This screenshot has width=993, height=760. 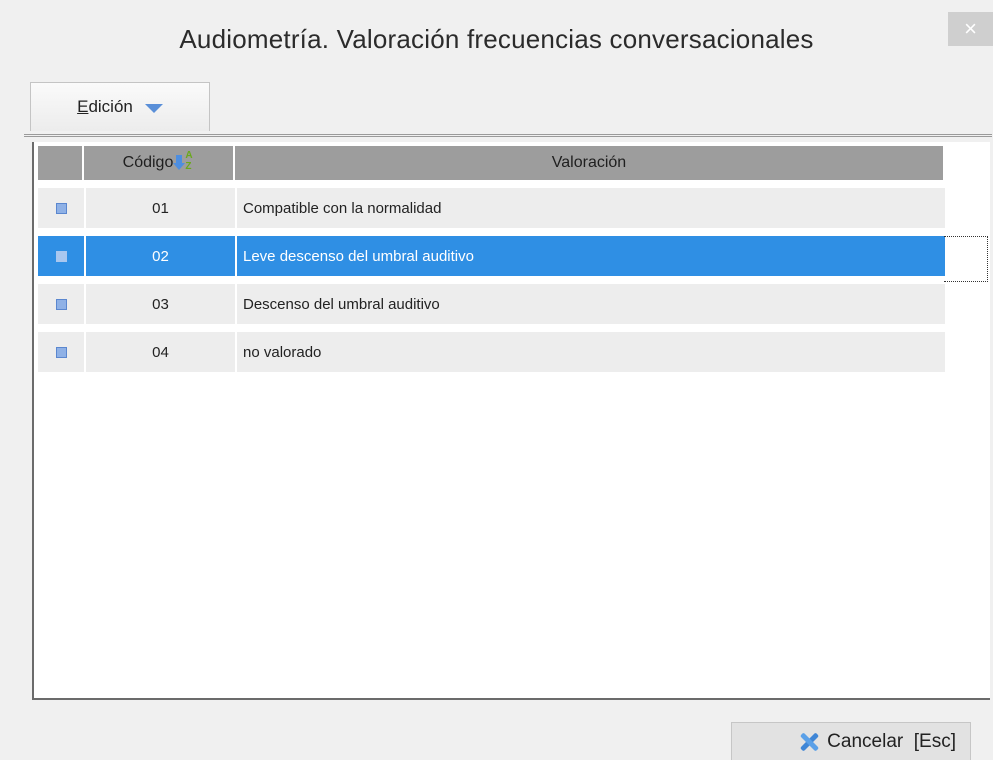 I want to click on dropdown-arrow-icon, so click(x=153, y=108).